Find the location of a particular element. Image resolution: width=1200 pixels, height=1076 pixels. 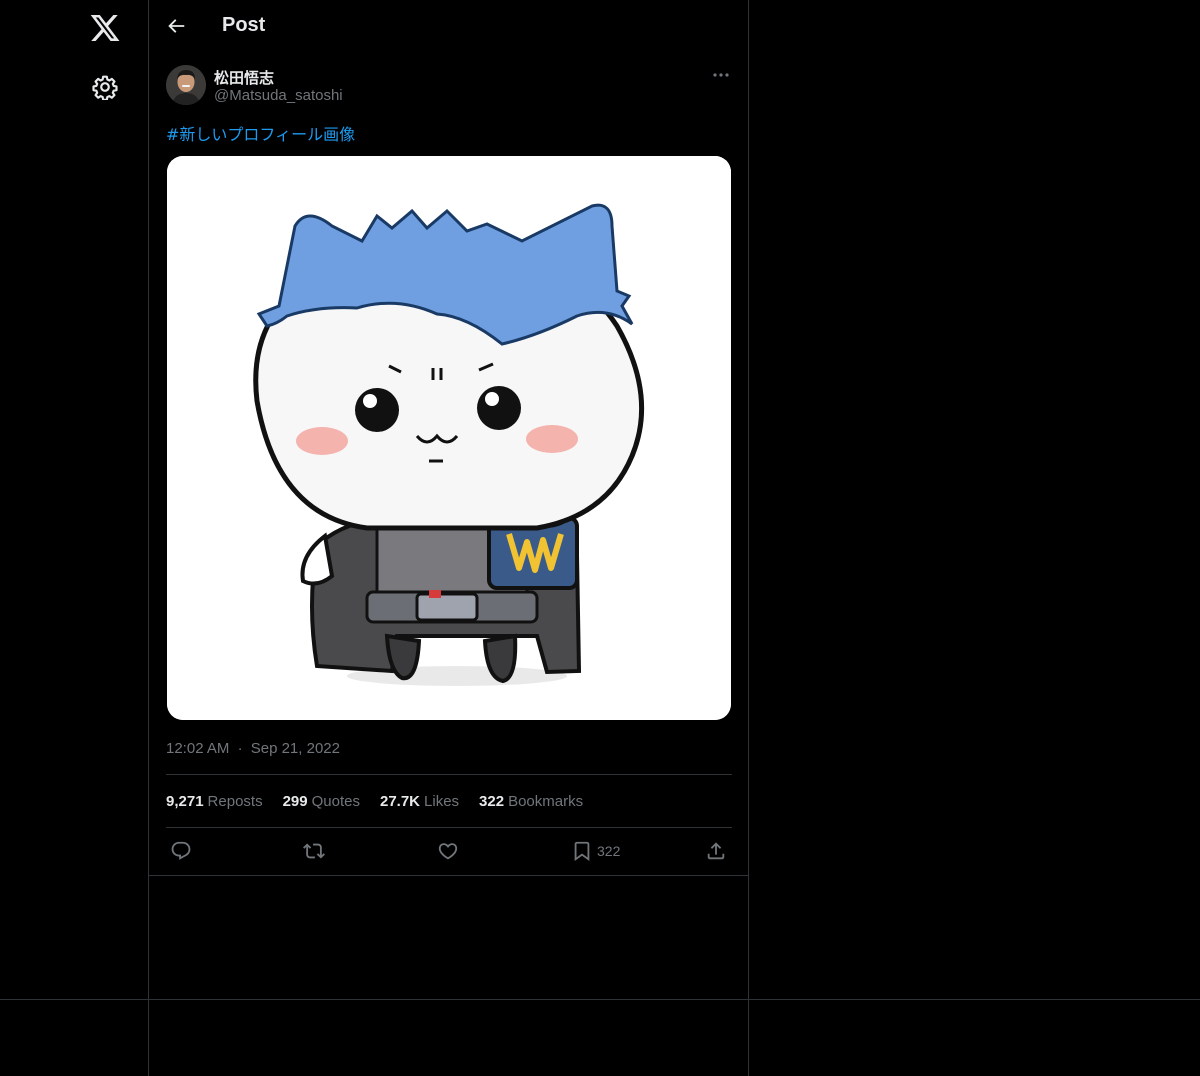

likes-count: 27.7K is located at coordinates (400, 801).